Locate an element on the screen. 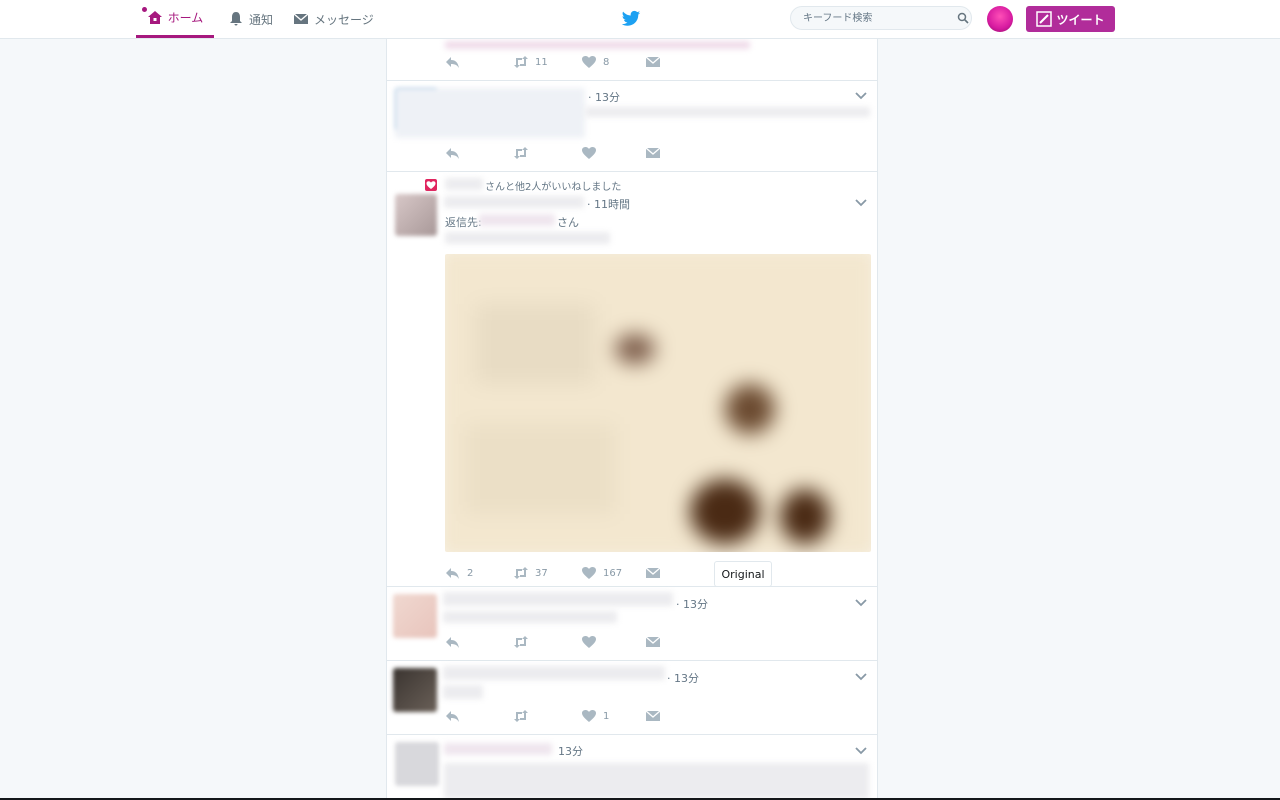  like-count: 8 is located at coordinates (606, 62).